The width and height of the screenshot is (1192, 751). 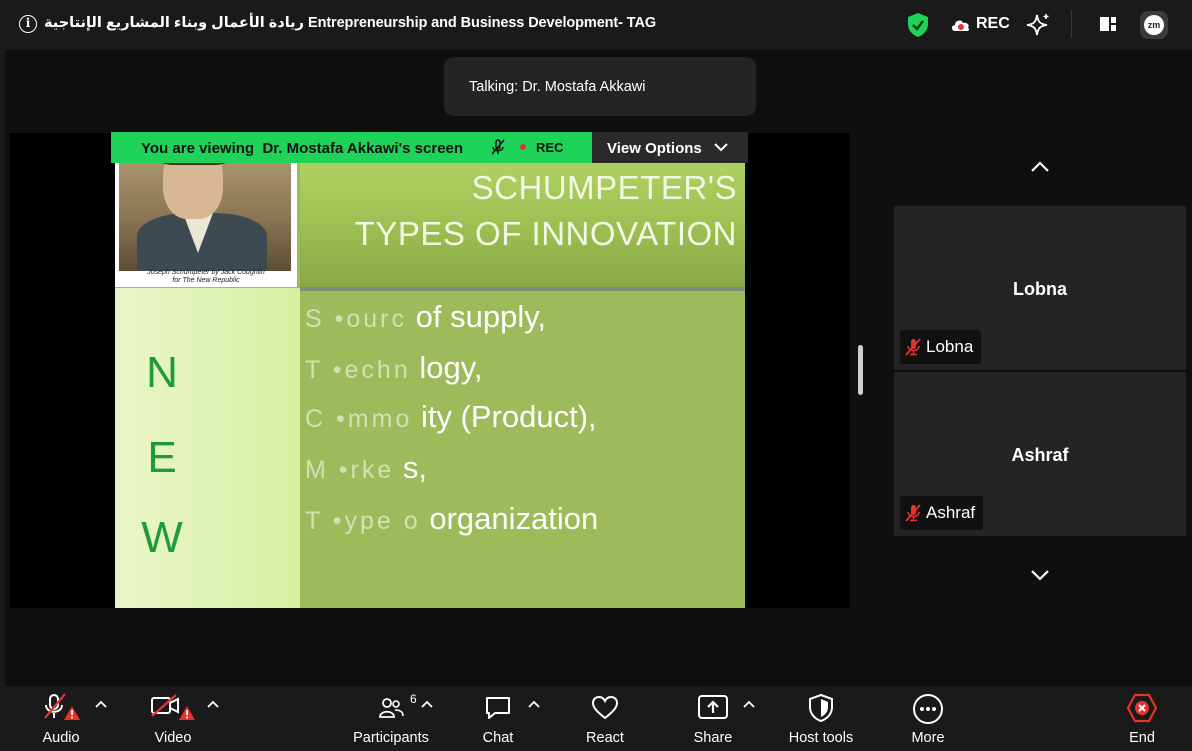 What do you see at coordinates (928, 738) in the screenshot?
I see `more-label: More` at bounding box center [928, 738].